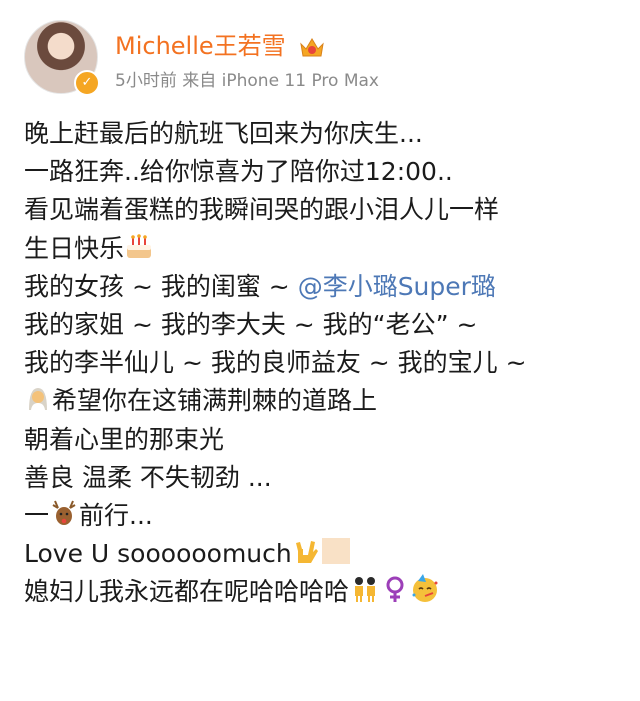  Describe the element at coordinates (395, 589) in the screenshot. I see `female-sign-icon` at that location.